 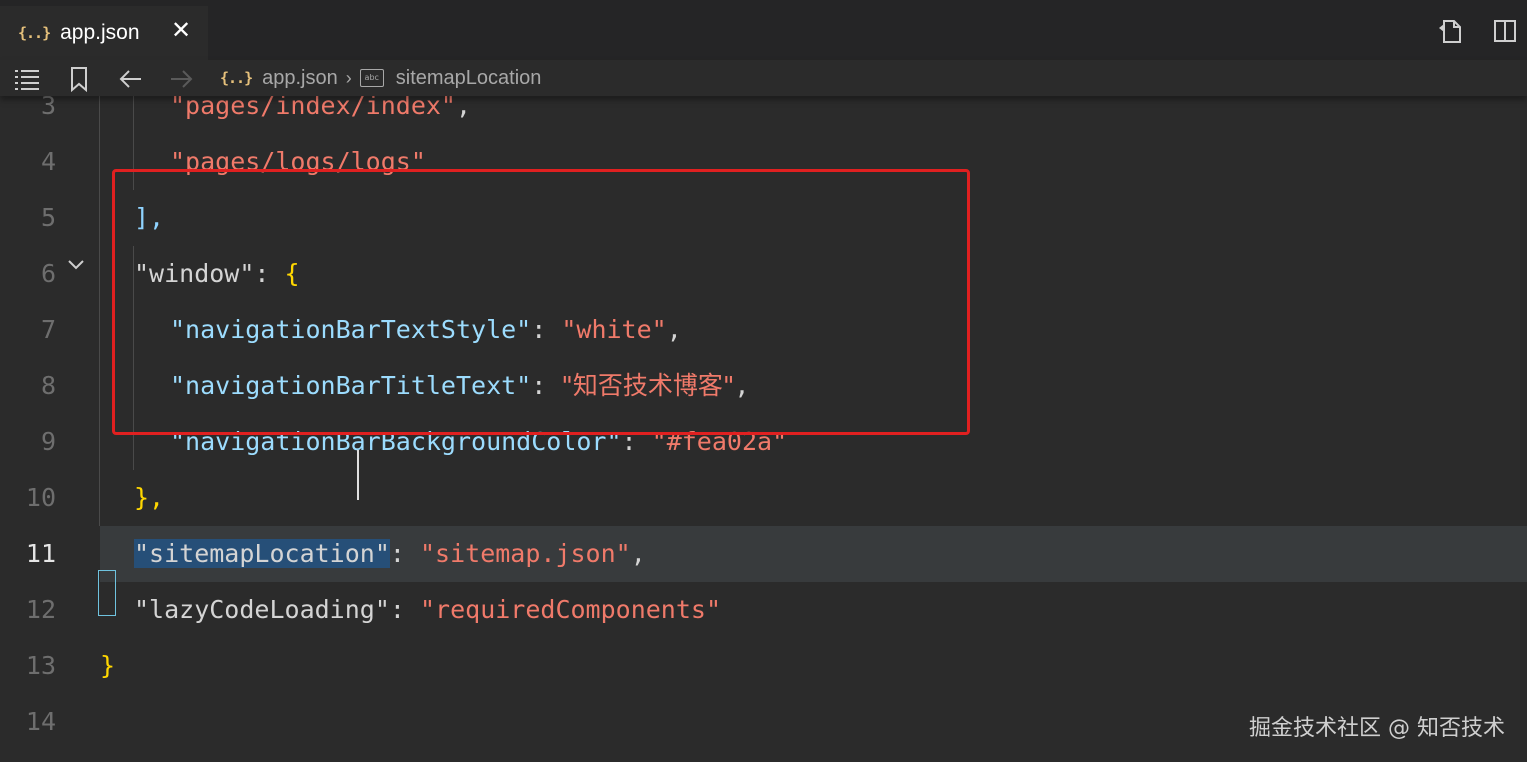 What do you see at coordinates (300, 78) in the screenshot?
I see `breadcrumb-file: app.json` at bounding box center [300, 78].